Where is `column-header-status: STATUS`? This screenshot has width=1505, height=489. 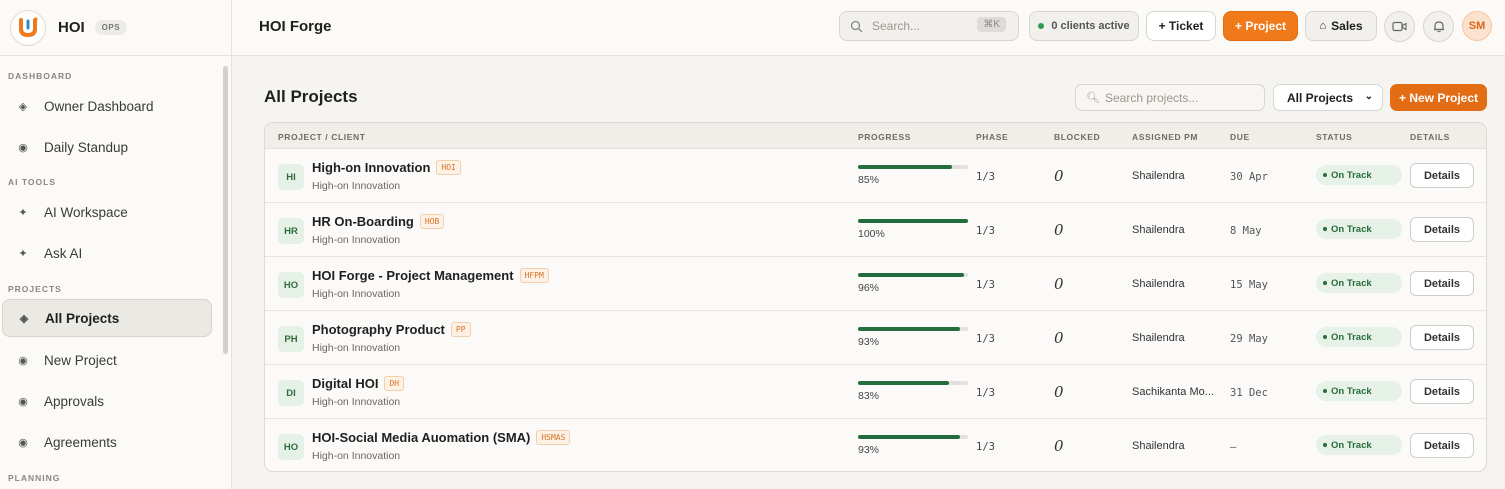
column-header-status: STATUS is located at coordinates (1334, 137).